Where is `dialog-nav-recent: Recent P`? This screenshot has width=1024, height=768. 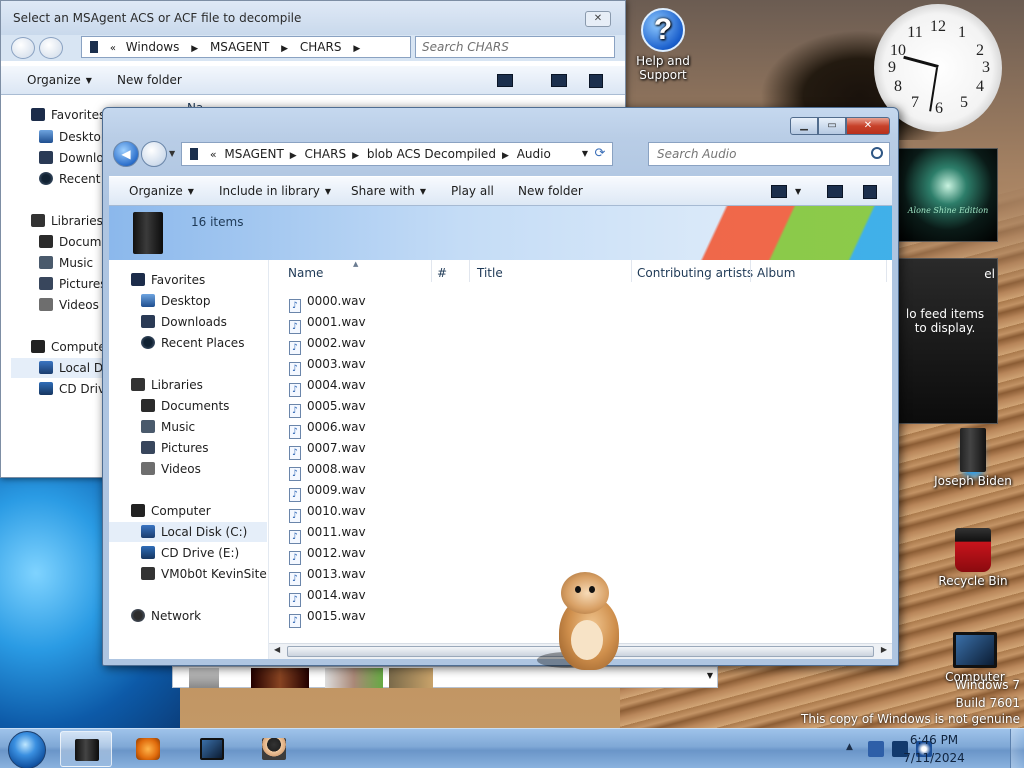
dialog-nav-recent: Recent P is located at coordinates (75, 179).